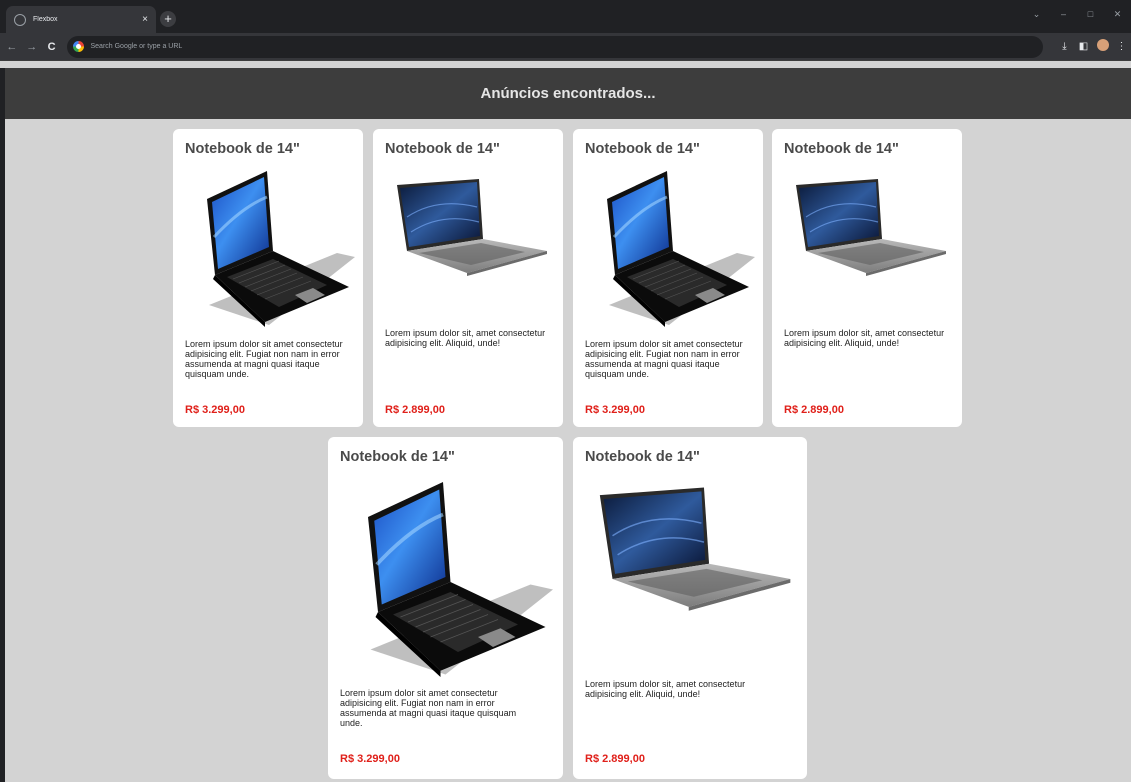 The height and width of the screenshot is (782, 1131). Describe the element at coordinates (1063, 14) in the screenshot. I see `minimize-button: –` at that location.